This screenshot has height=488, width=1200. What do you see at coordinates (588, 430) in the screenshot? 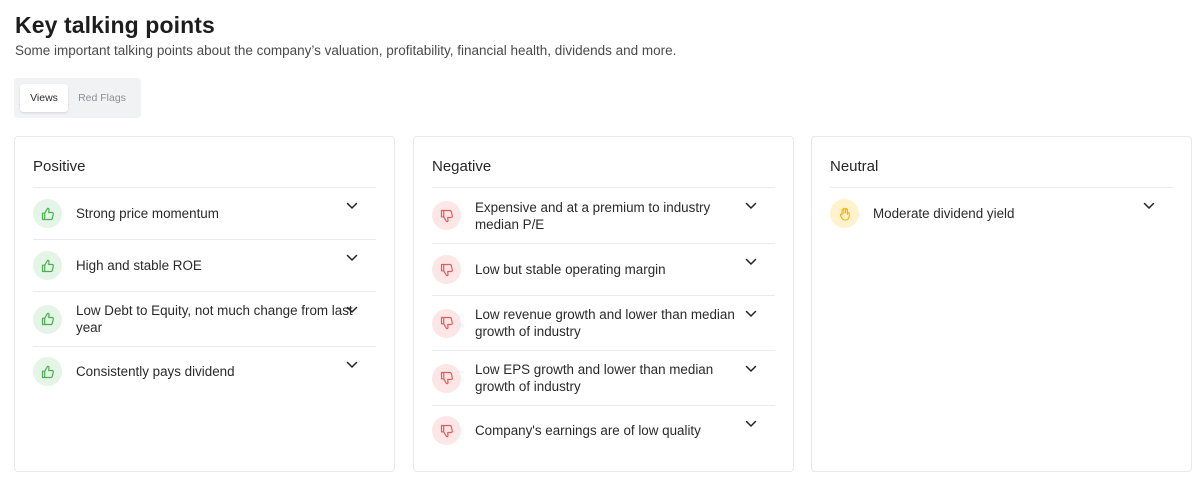
I see `item-label: Company's earnings are of low quality` at bounding box center [588, 430].